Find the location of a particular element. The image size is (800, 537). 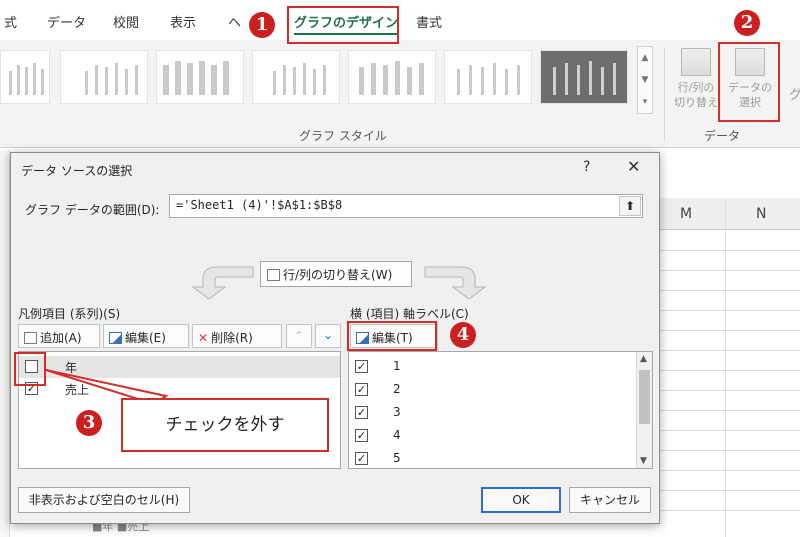

chevron-down-icon: ⌄ is located at coordinates (328, 335).